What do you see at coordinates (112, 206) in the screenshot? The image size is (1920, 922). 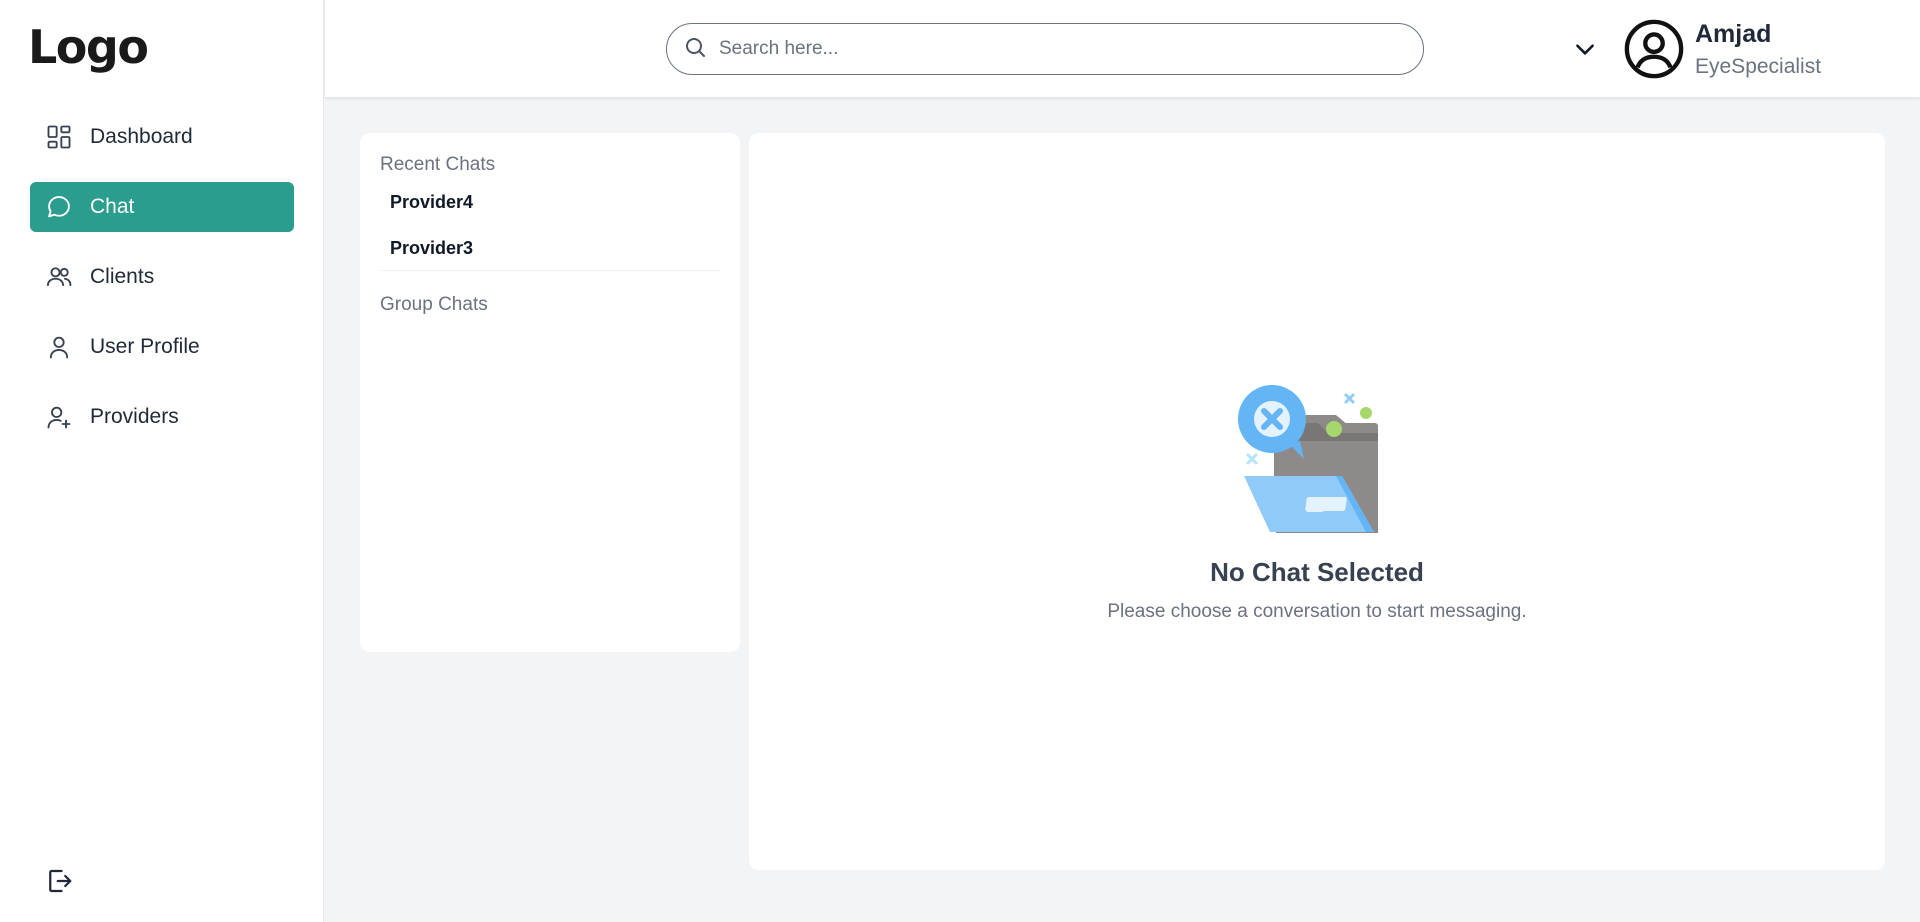 I see `sidebar-item-label: Chat` at bounding box center [112, 206].